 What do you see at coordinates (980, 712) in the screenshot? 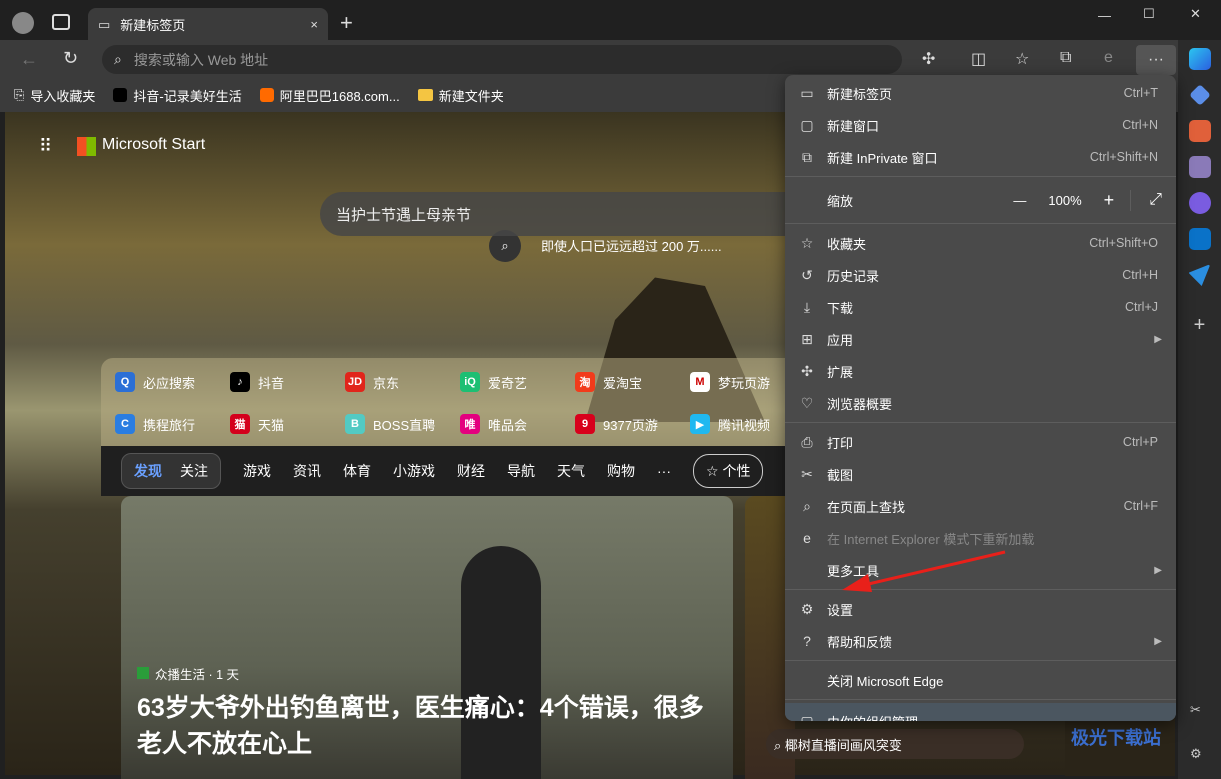
I see `menu-item: ▢ 由你的组织管理` at bounding box center [980, 712].